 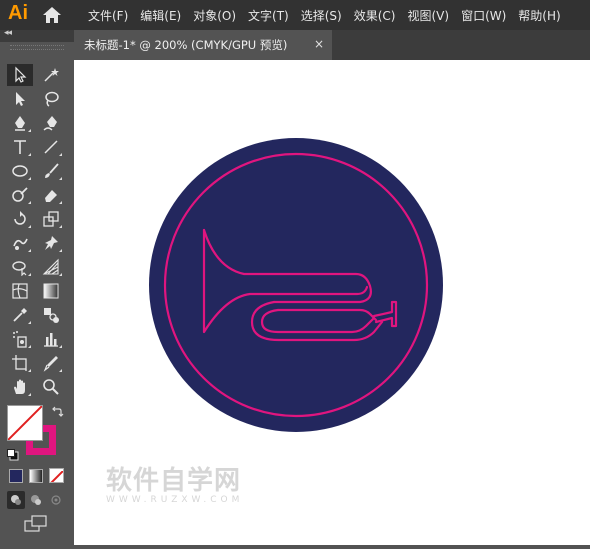 I want to click on menu-window: 窗口(W), so click(x=483, y=15).